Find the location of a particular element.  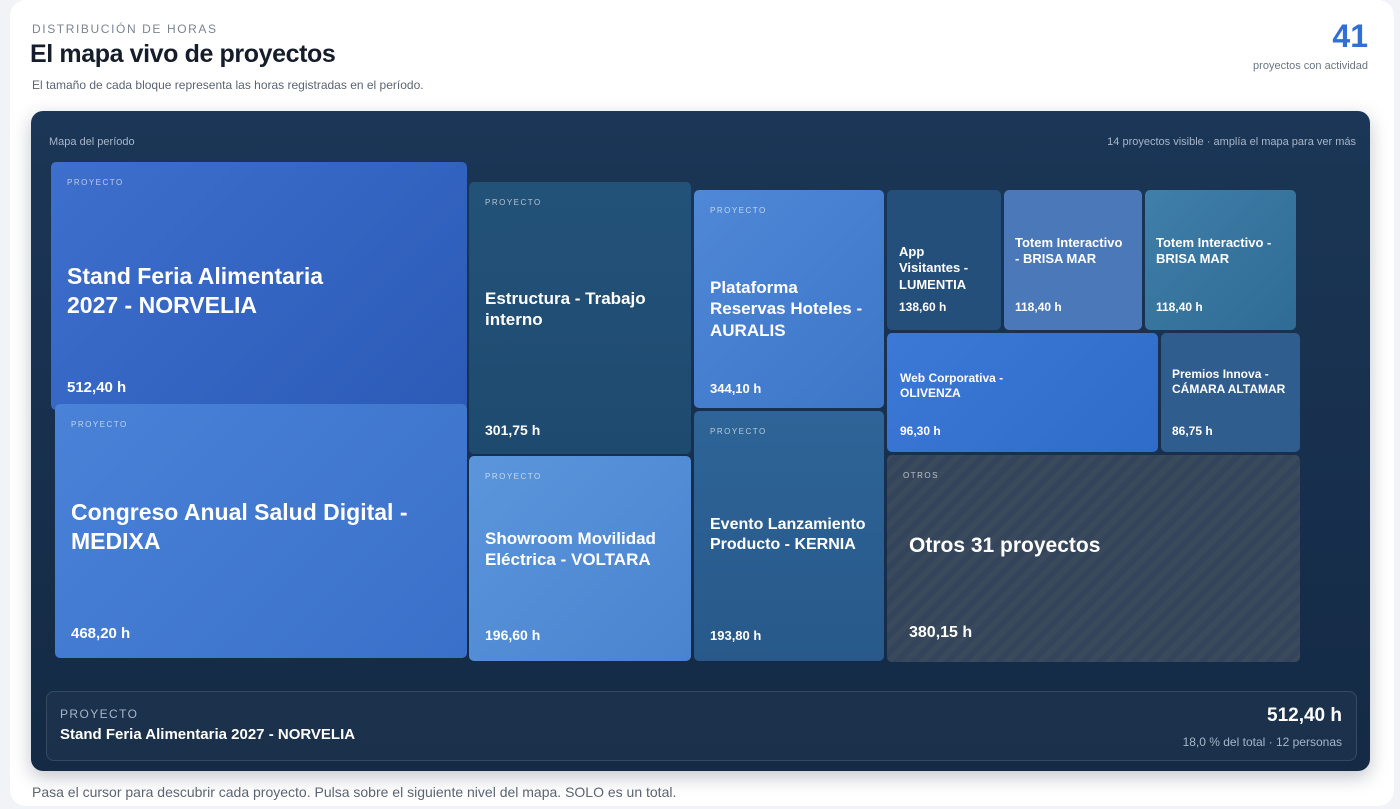

tile-hours: 138,60 h is located at coordinates (923, 307).